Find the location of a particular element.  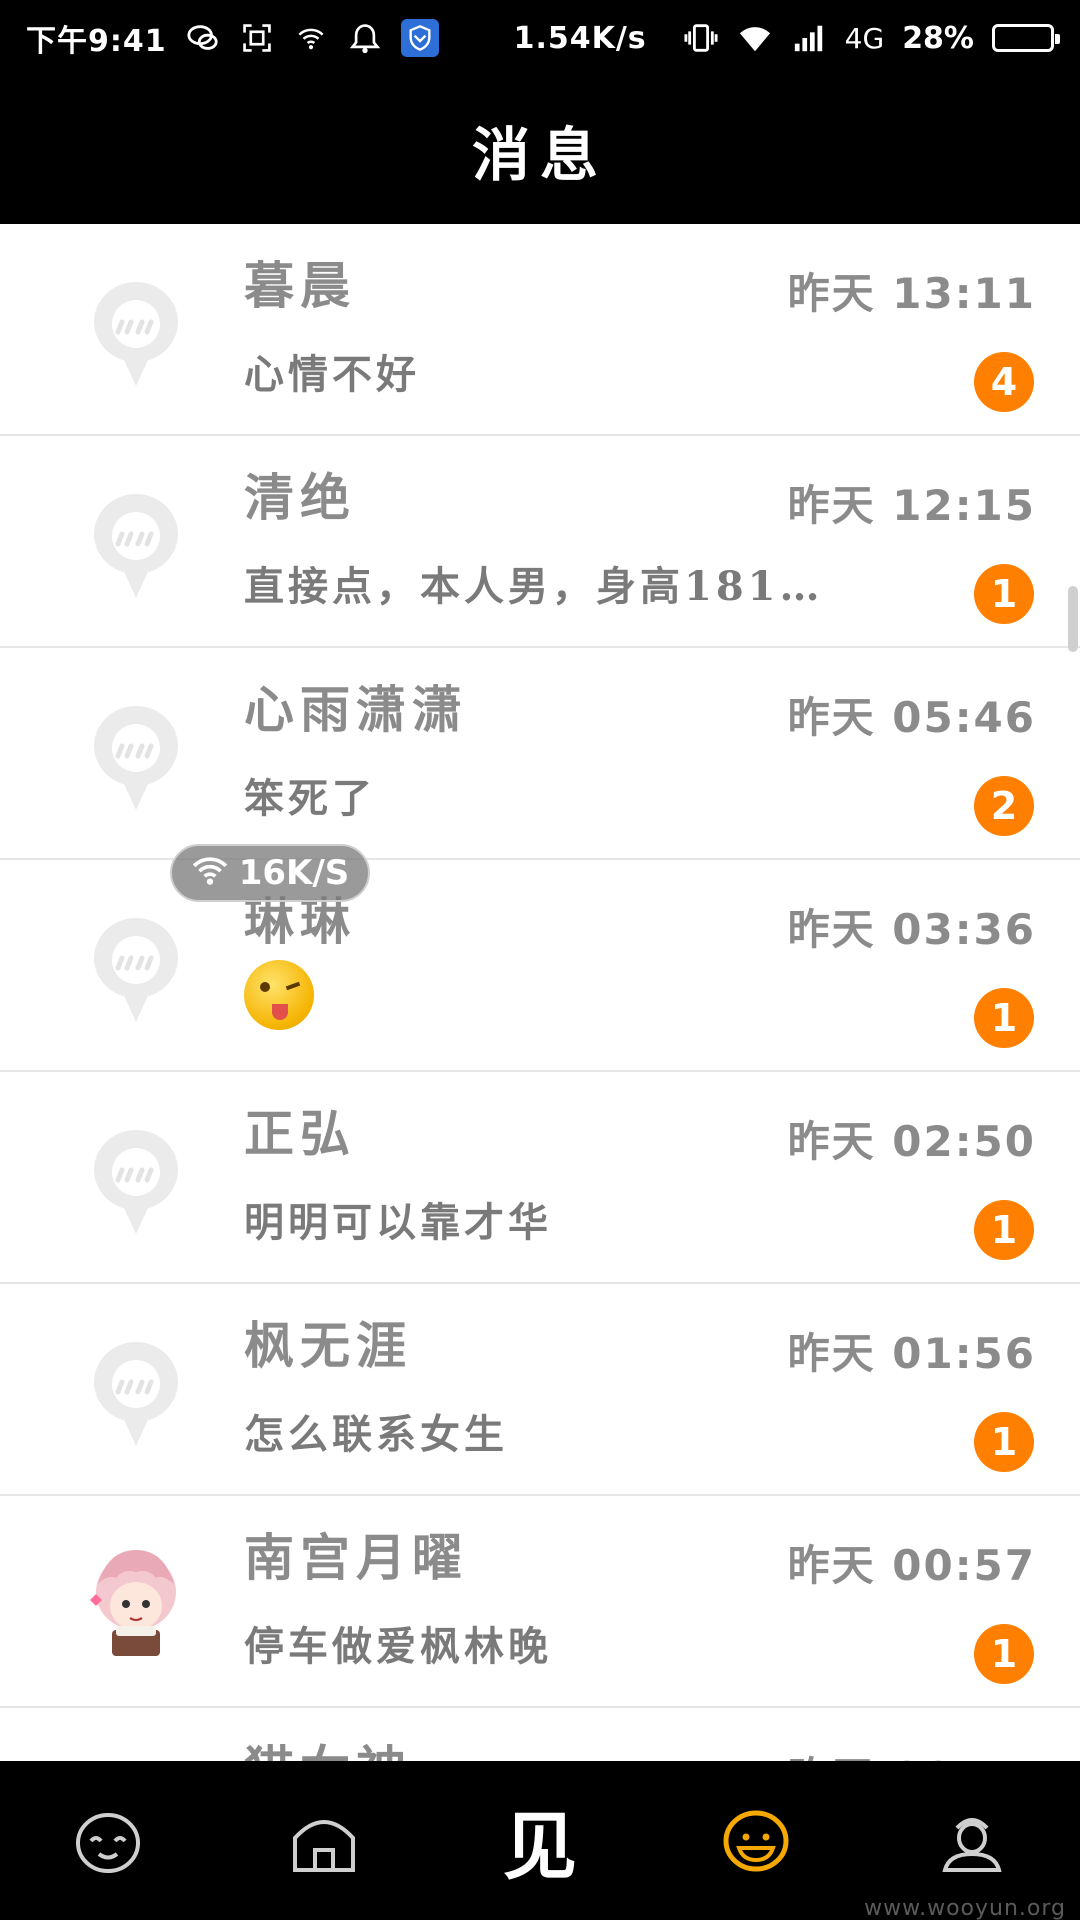

conversation-time: 昨天 00:21 is located at coordinates (912, 1752).